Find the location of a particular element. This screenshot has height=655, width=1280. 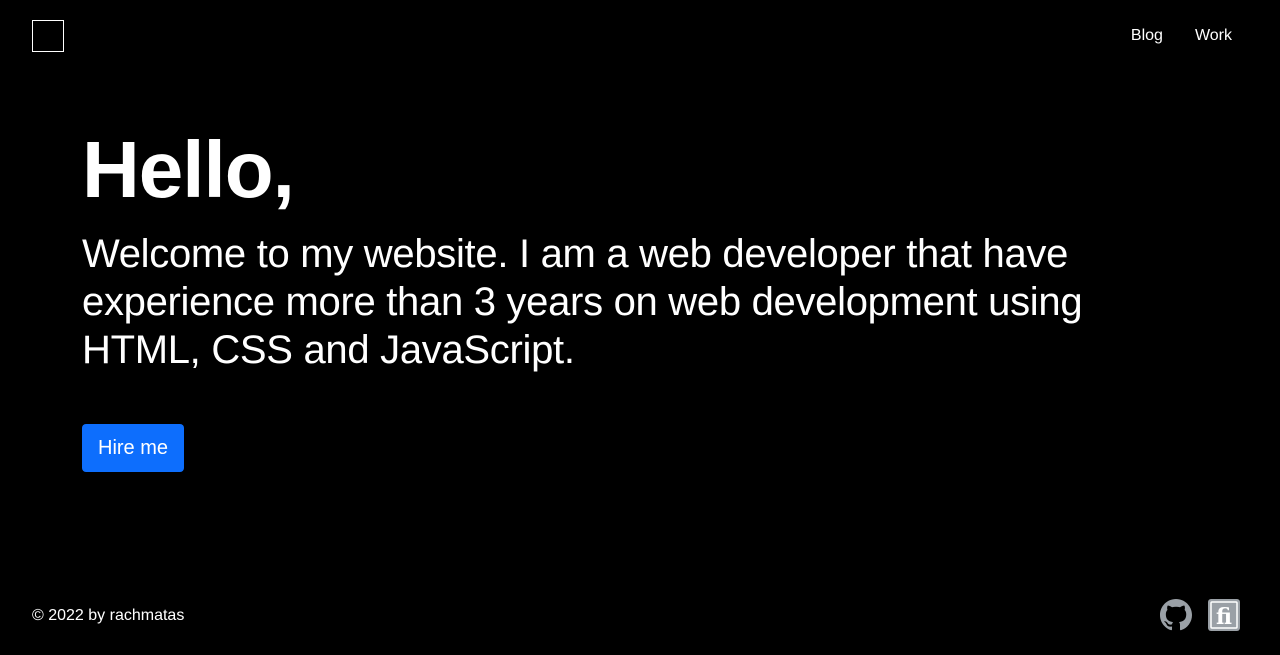

logo is located at coordinates (48, 36).